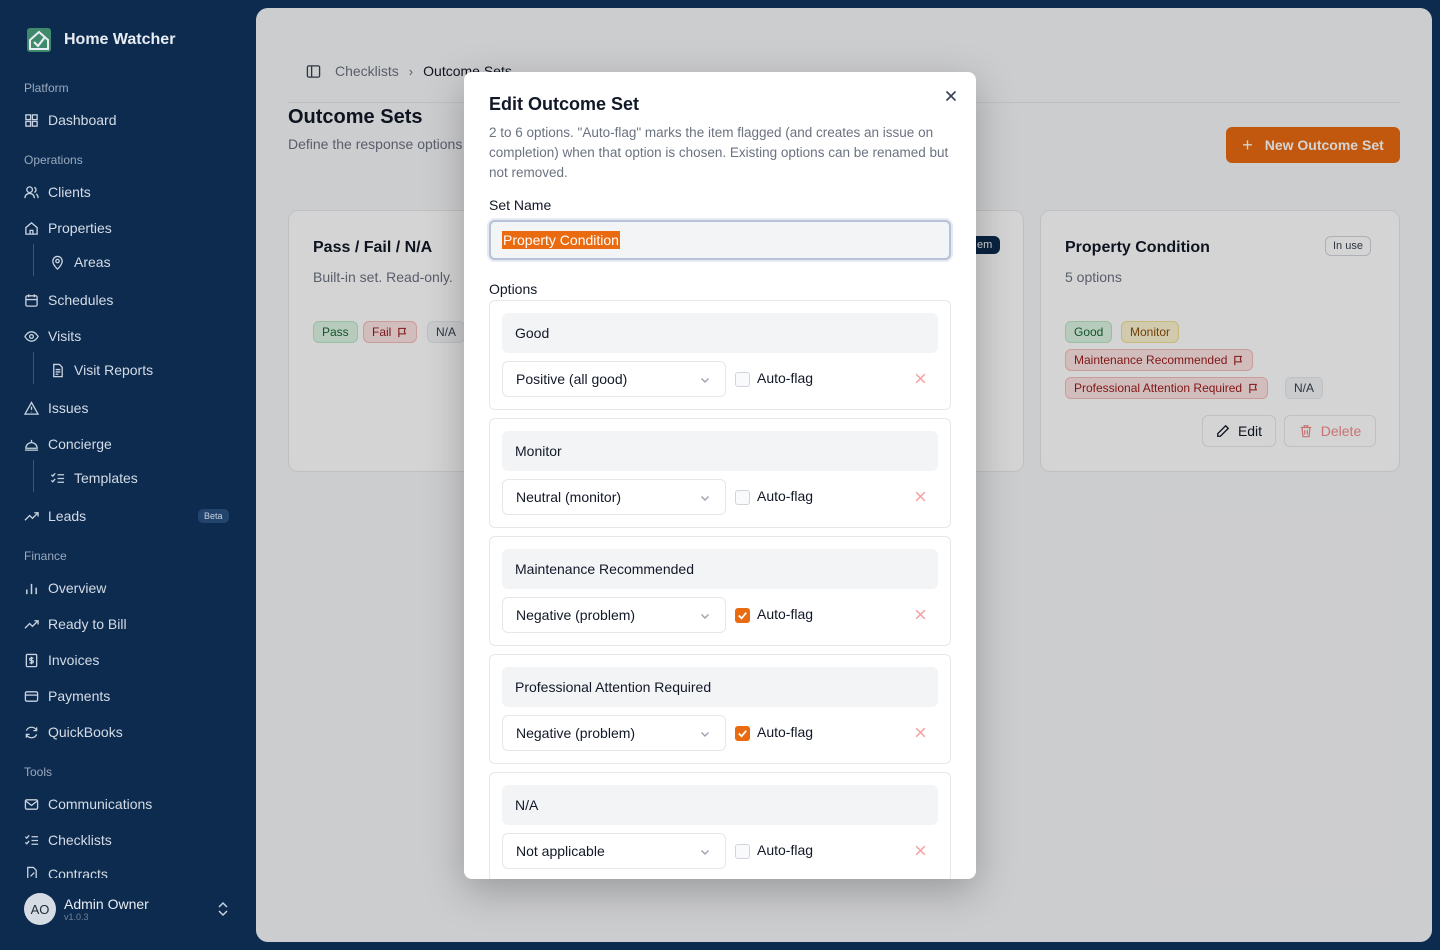 The image size is (1440, 950). Describe the element at coordinates (614, 851) in the screenshot. I see `option-type-select: Not applicable` at that location.